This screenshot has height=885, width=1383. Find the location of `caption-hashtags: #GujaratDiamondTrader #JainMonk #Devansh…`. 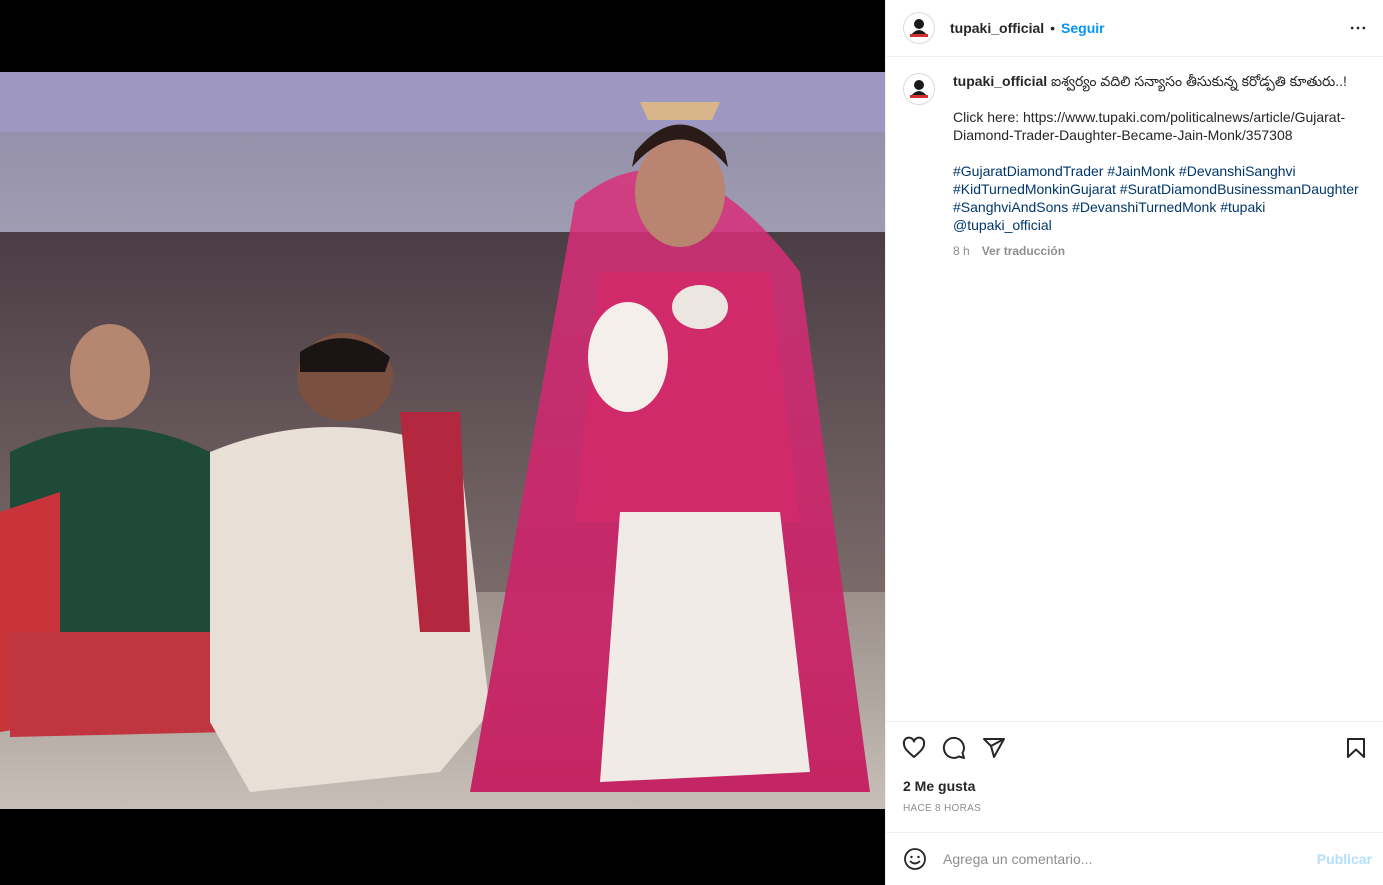

caption-hashtags: #GujaratDiamondTrader #JainMonk #Devansh… is located at coordinates (1158, 189).